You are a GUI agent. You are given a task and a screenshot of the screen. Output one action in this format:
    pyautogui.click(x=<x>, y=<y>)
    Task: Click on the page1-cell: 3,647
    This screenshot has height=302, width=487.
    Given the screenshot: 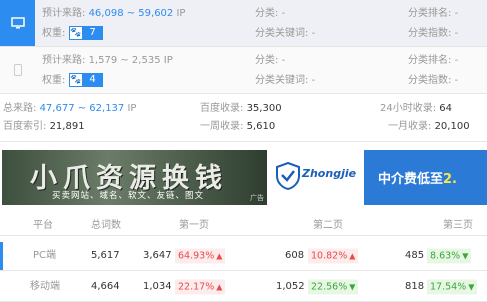 What is the action you would take?
    pyautogui.click(x=157, y=256)
    